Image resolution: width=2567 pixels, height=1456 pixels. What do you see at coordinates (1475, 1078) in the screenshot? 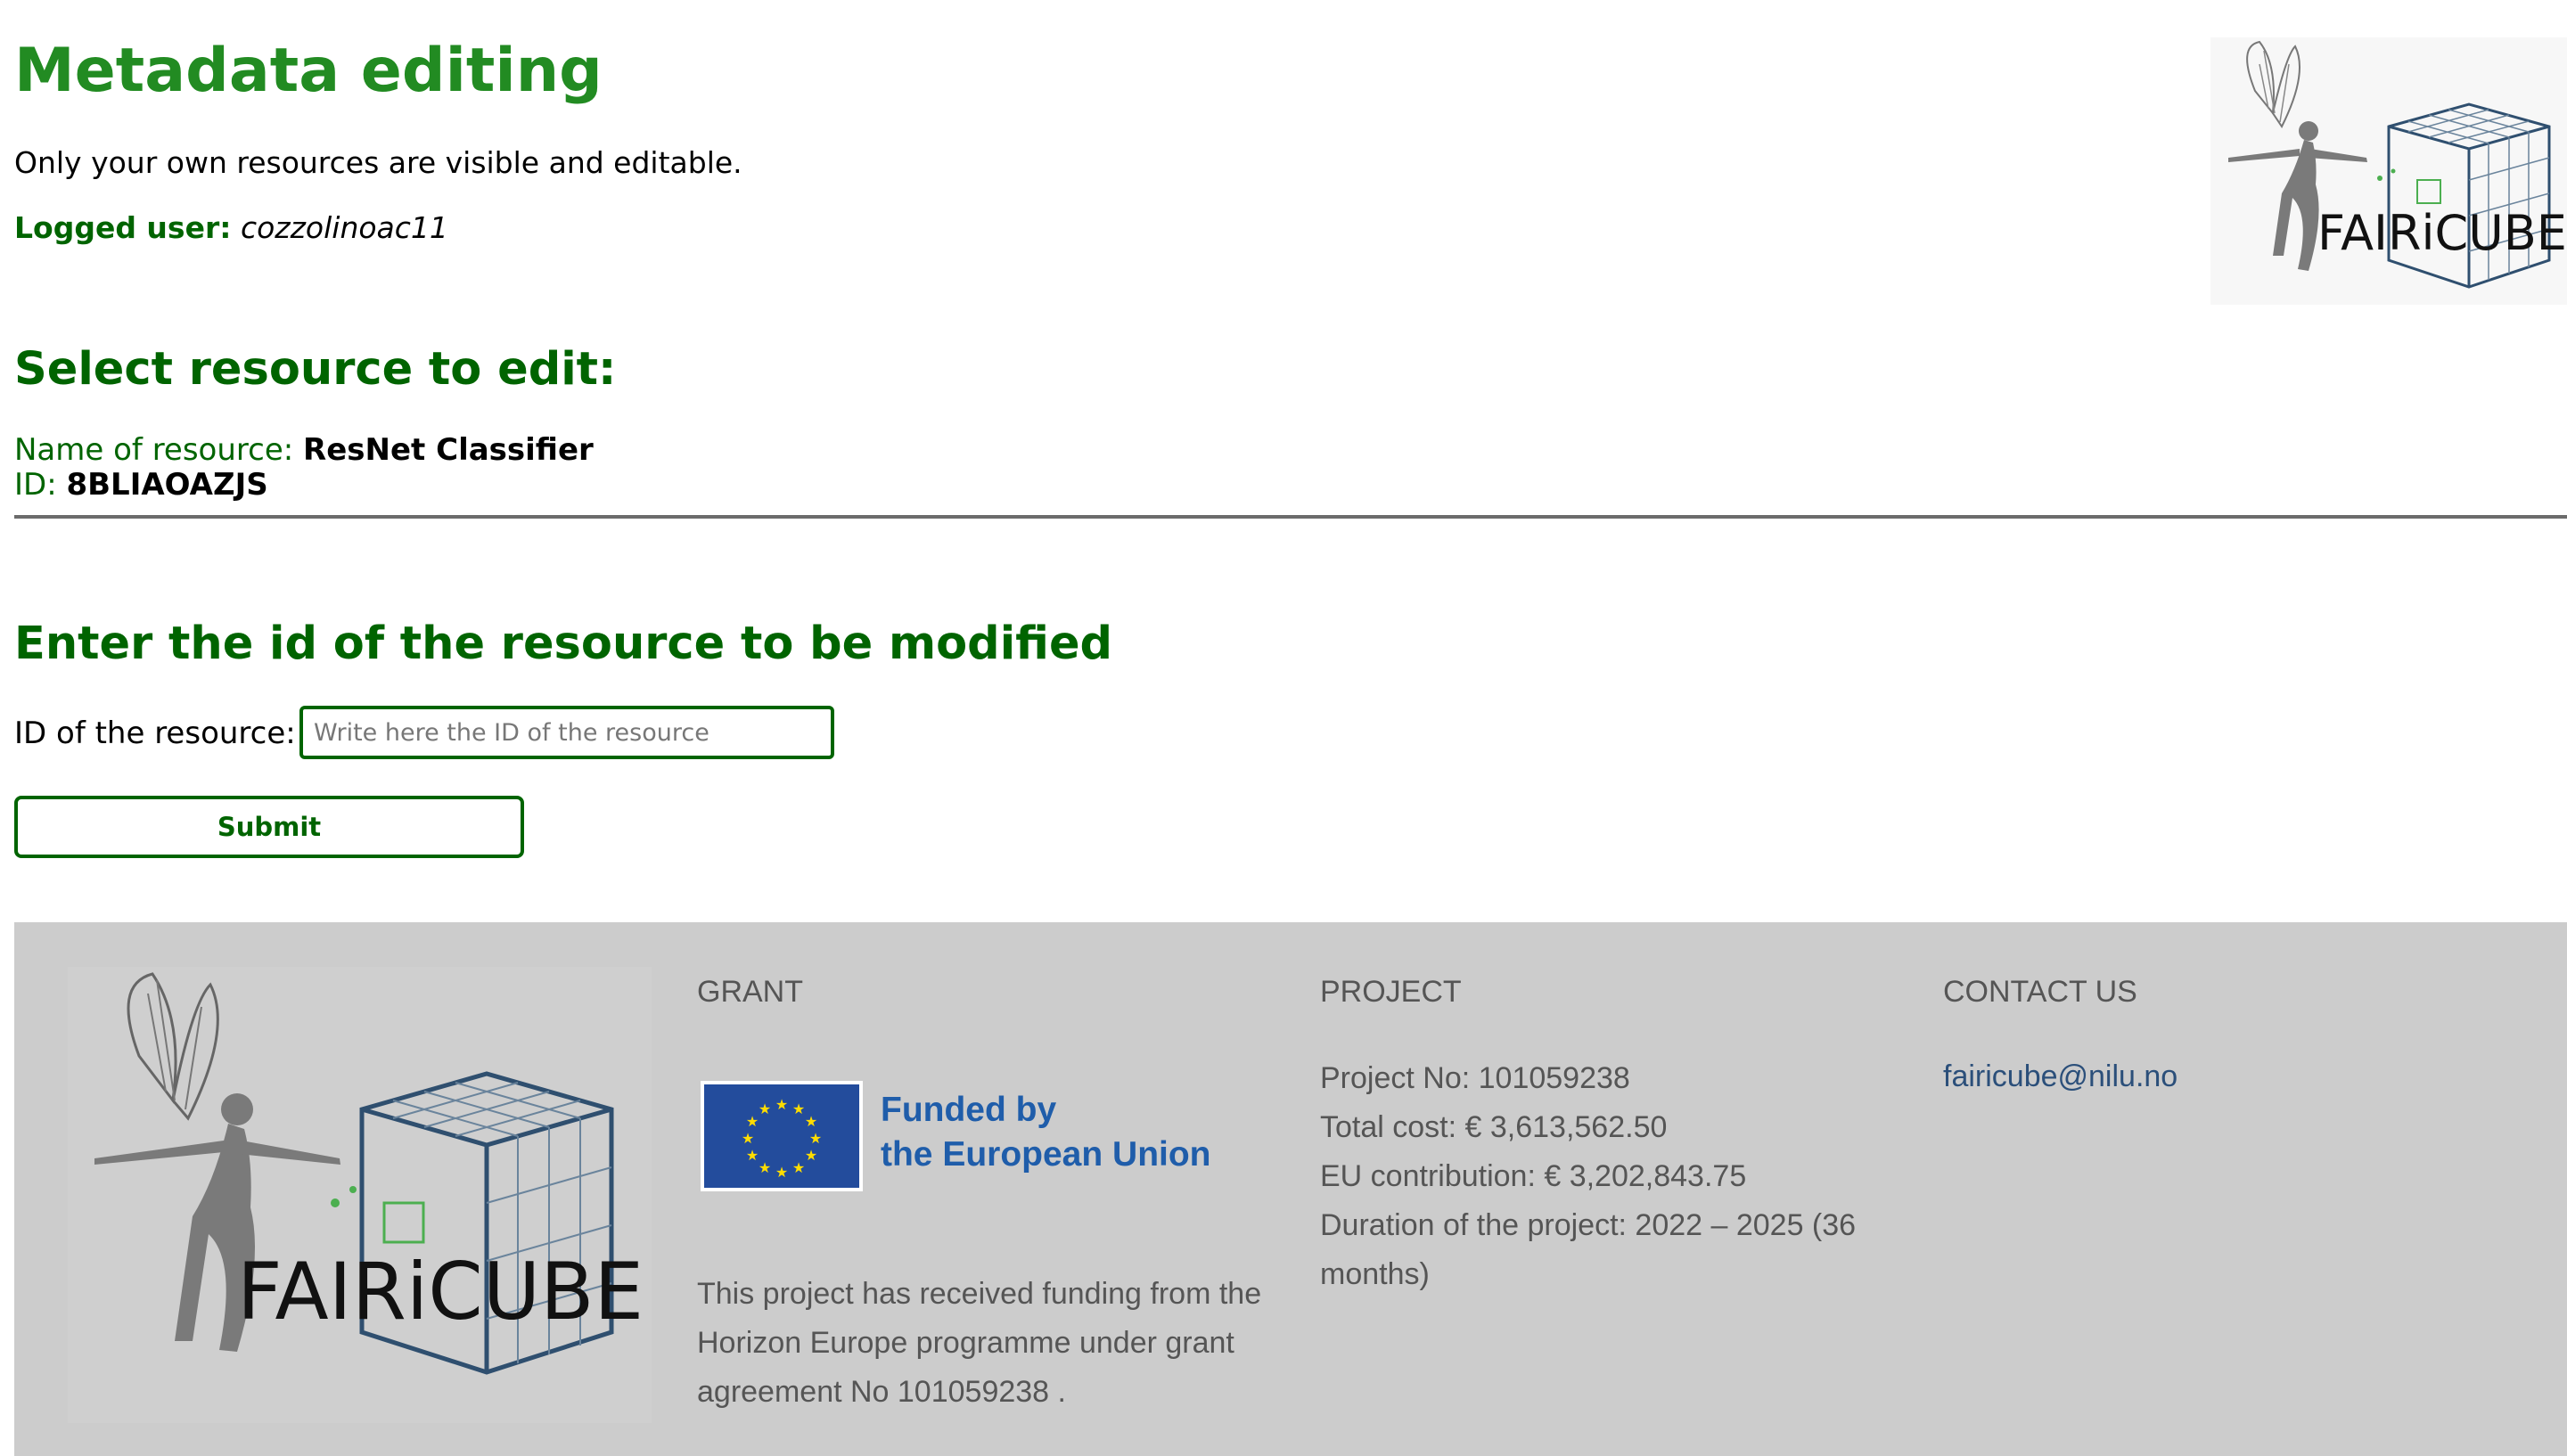
I see `project-number: Project No: 101059238` at bounding box center [1475, 1078].